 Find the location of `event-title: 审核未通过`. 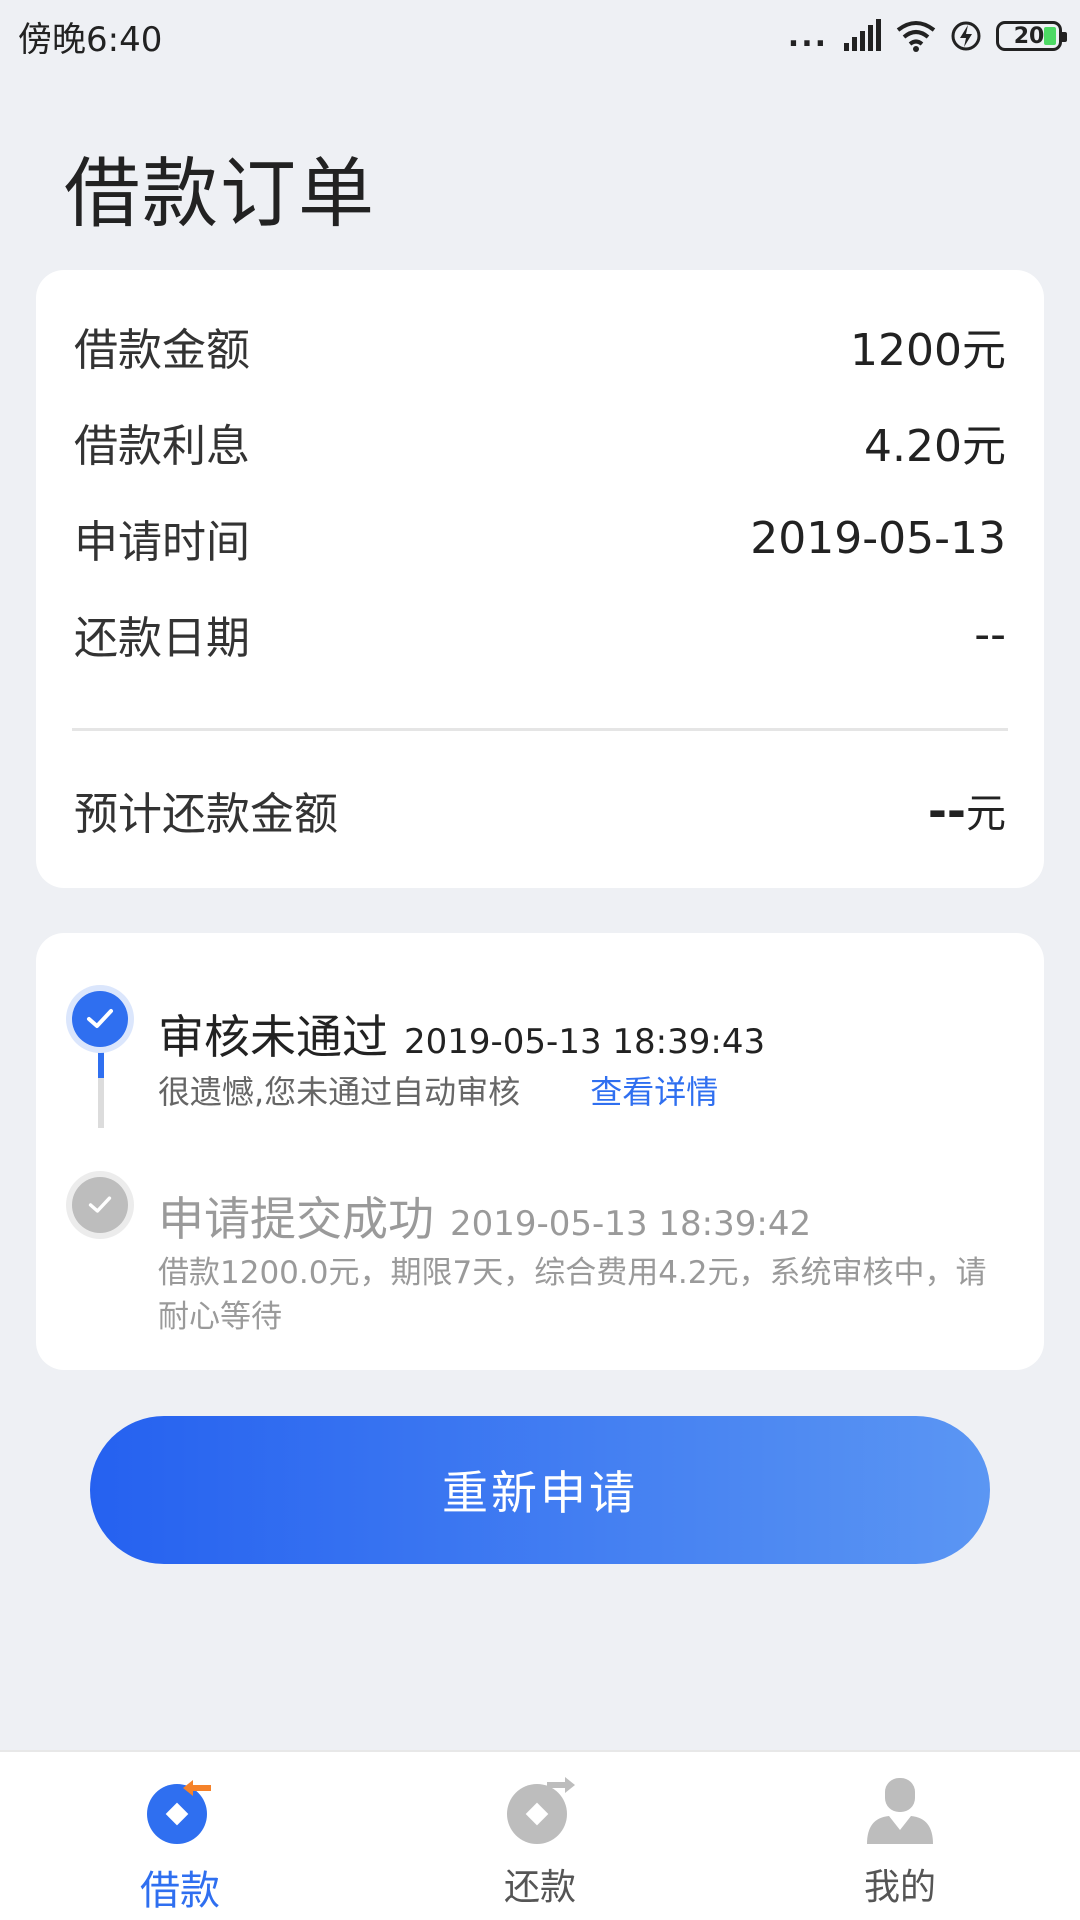

event-title: 审核未通过 is located at coordinates (273, 1037).